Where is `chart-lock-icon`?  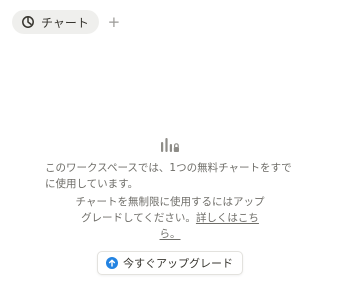
chart-lock-icon is located at coordinates (170, 145).